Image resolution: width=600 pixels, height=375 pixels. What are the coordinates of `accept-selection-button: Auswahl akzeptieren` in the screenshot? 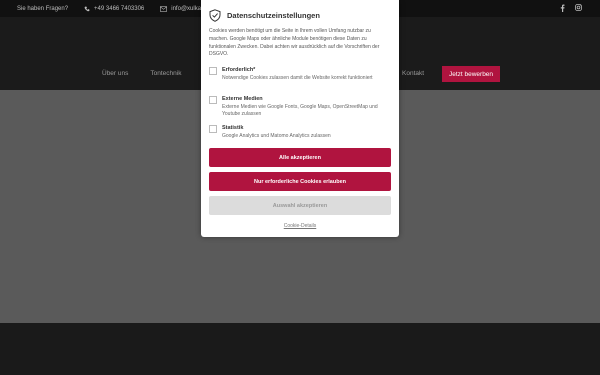 It's located at (300, 205).